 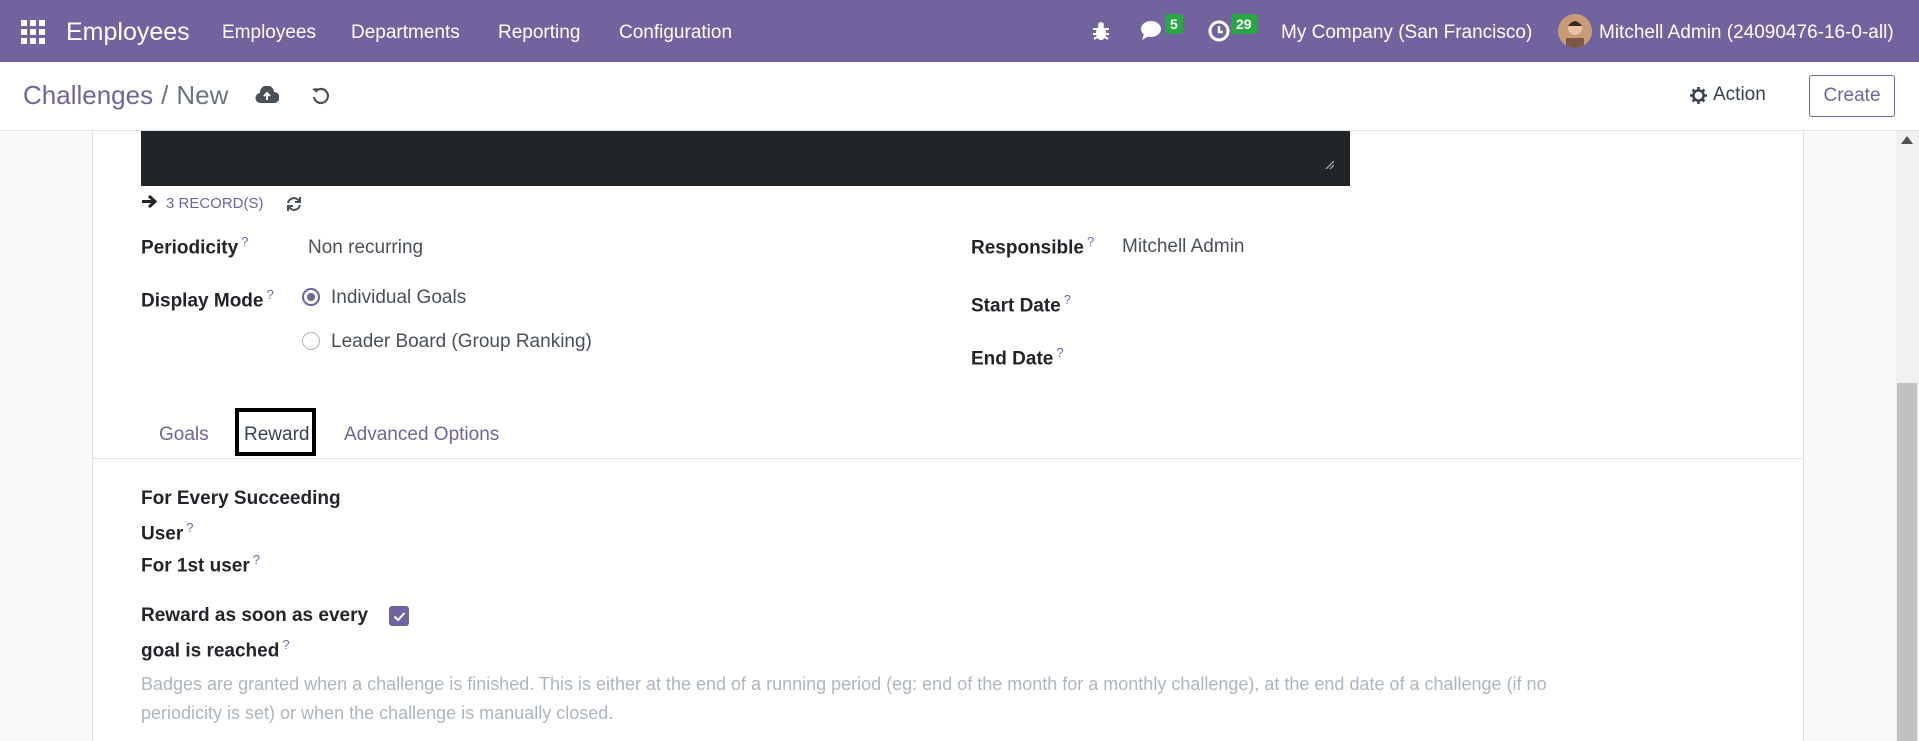 I want to click on gear-icon, so click(x=1698, y=95).